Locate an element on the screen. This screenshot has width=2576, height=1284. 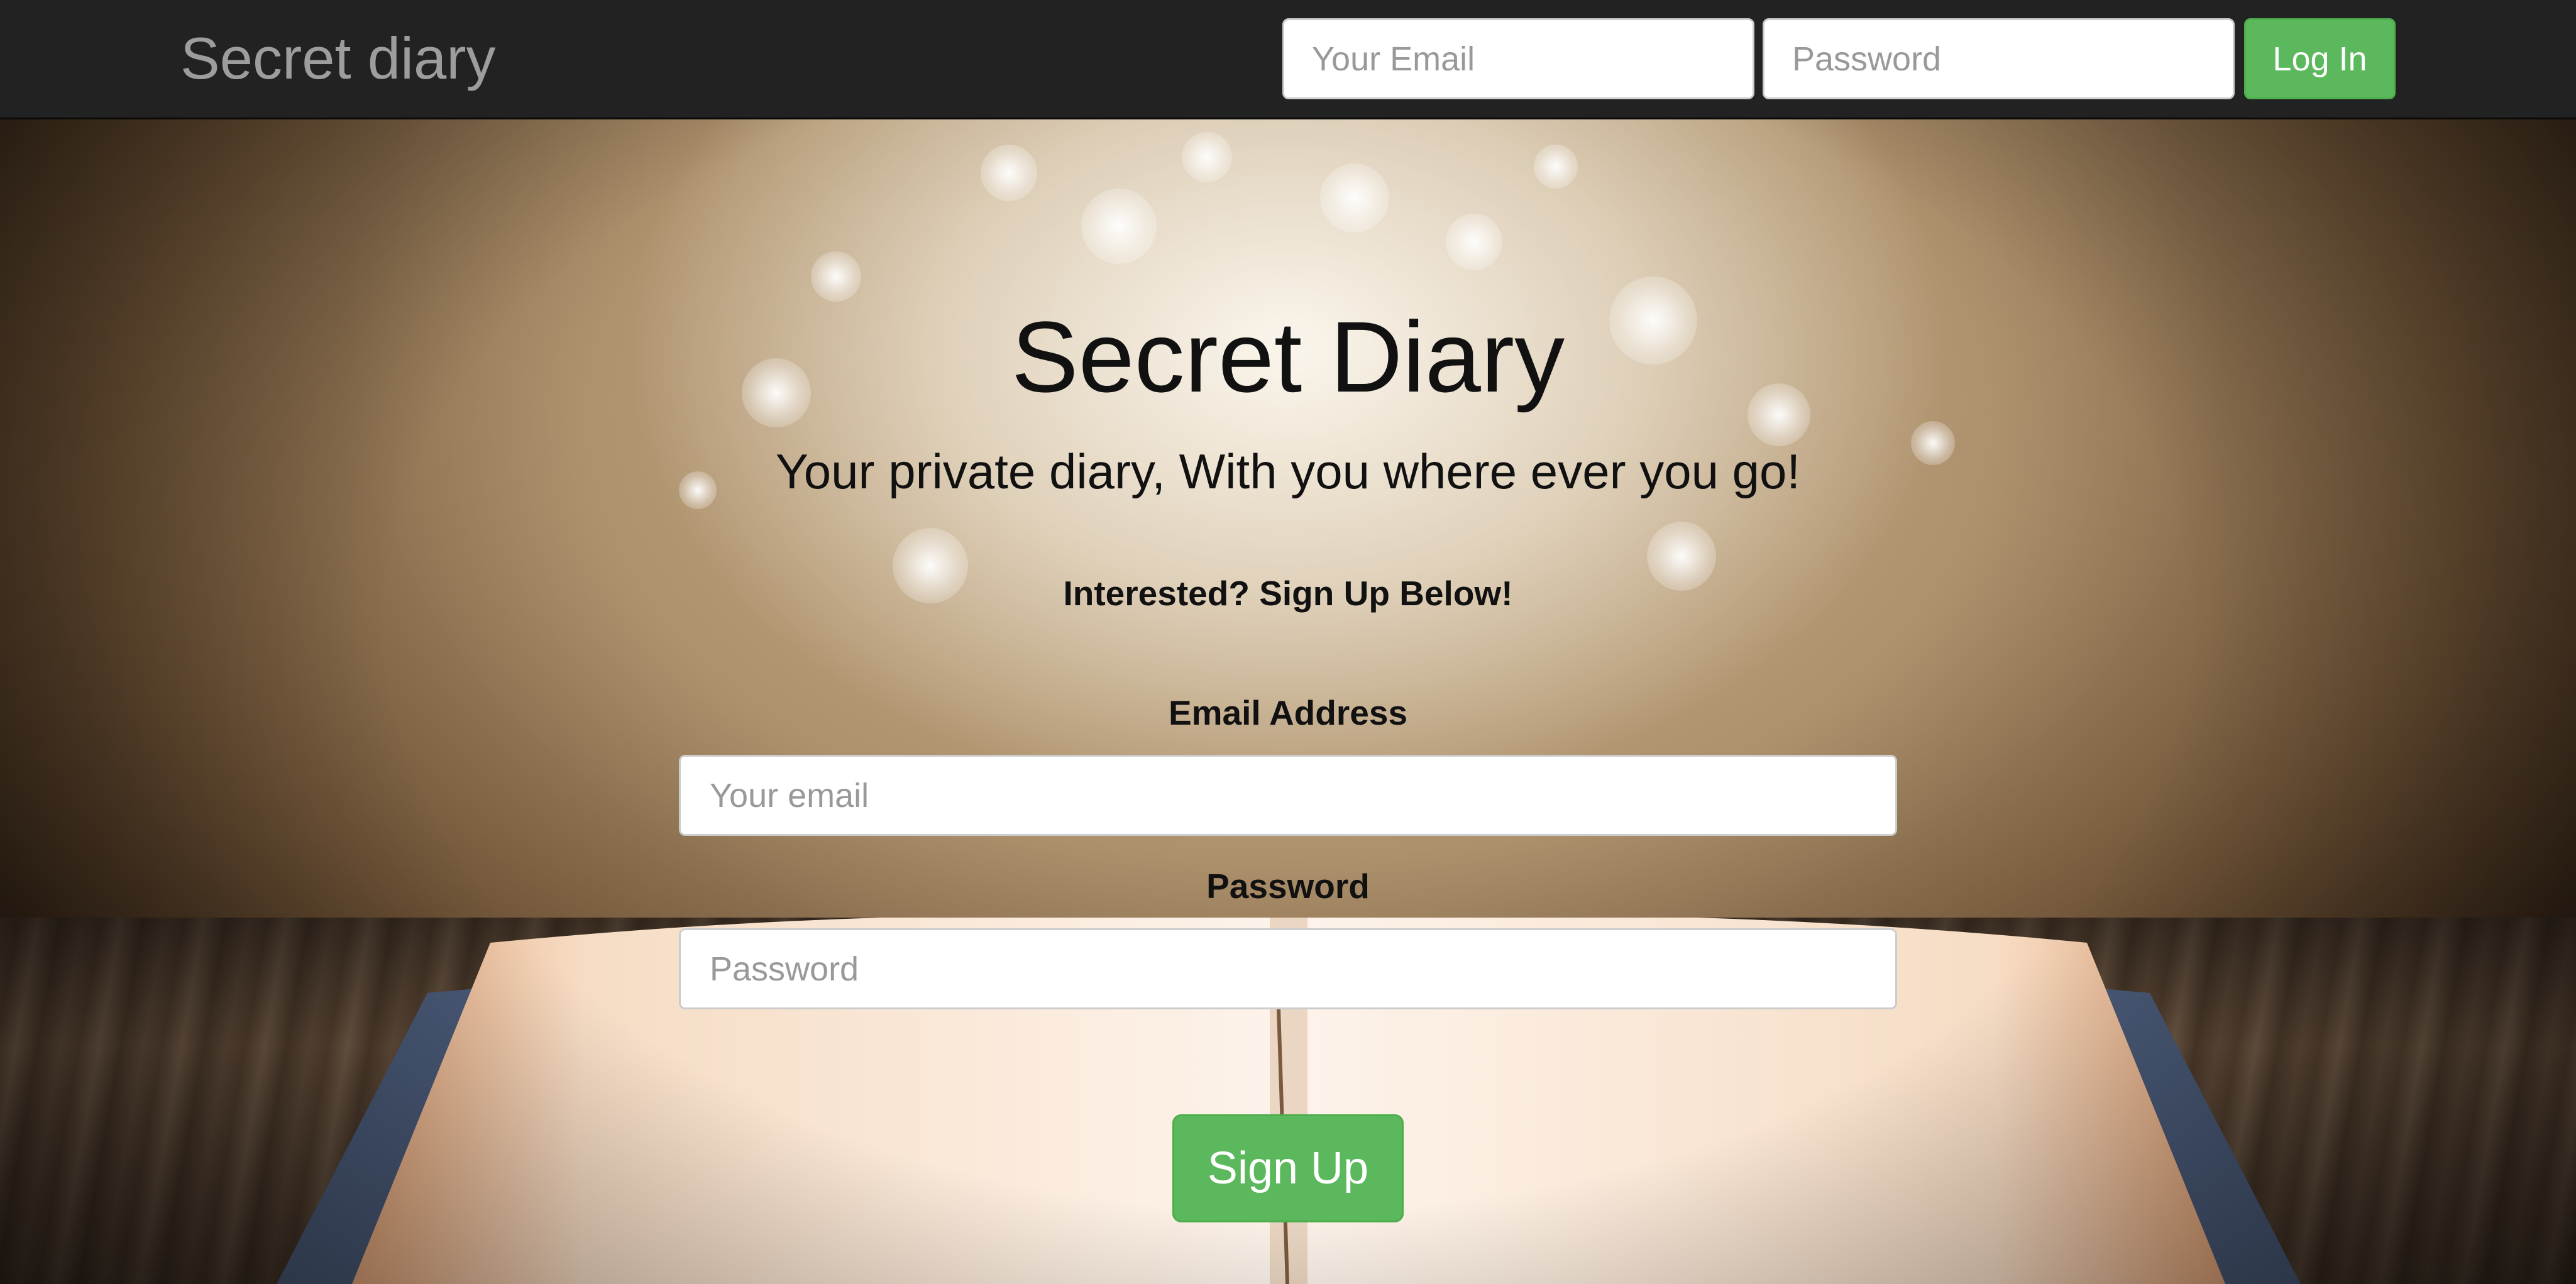
navbar-password-input is located at coordinates (1999, 59).